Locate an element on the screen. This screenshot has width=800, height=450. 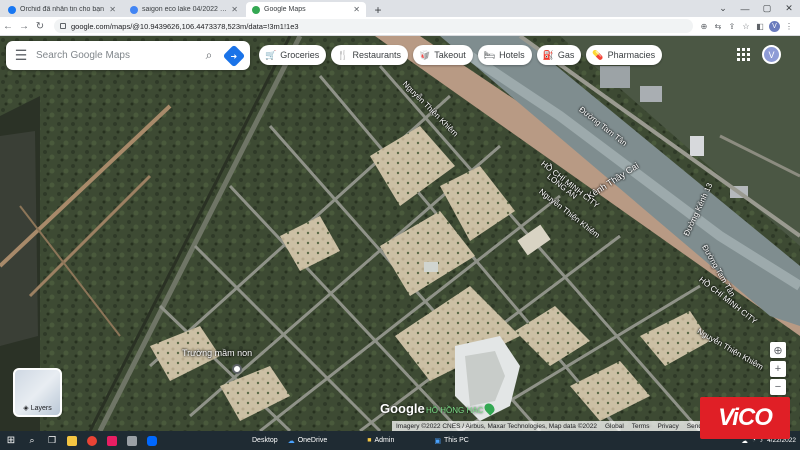
toolbar-icons: ⊕ ⇆ ⇪ ☆ ◧ V ⋮ is located at coordinates (749, 26).